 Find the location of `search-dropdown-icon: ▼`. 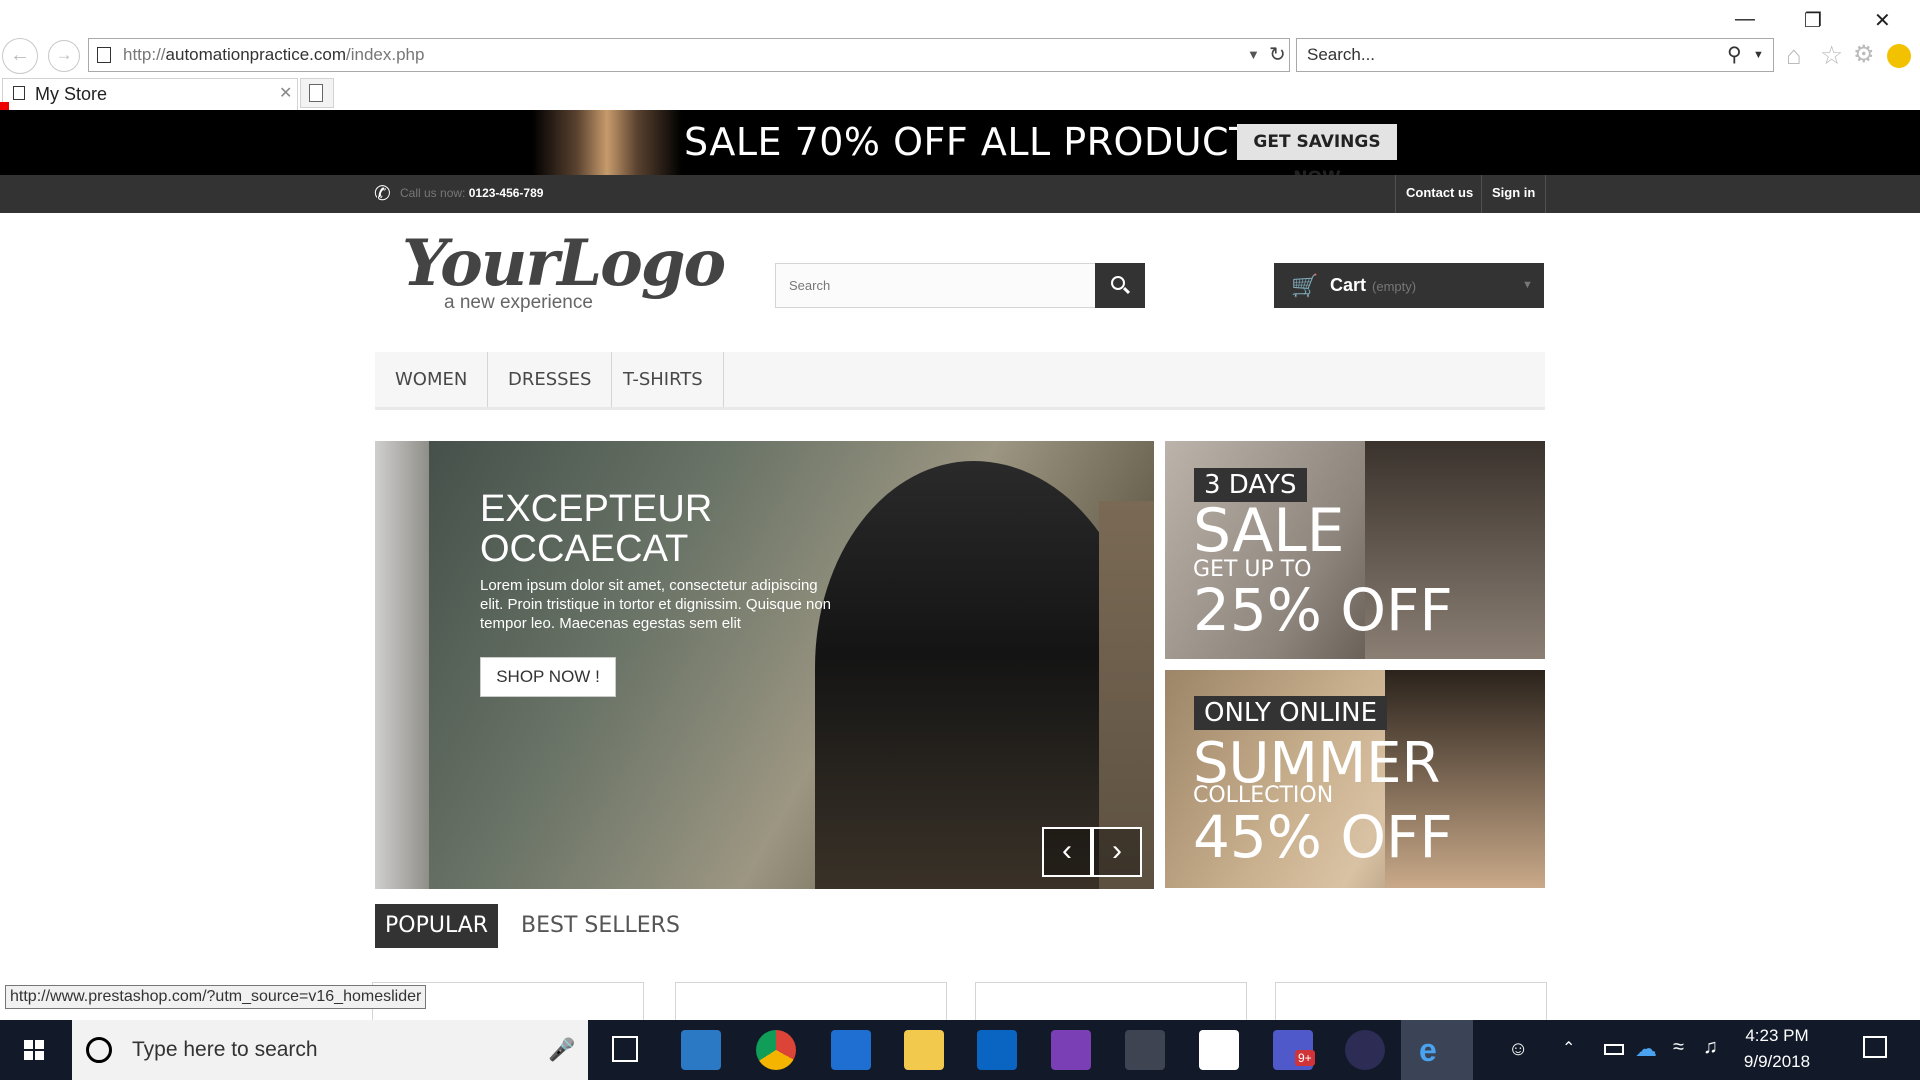

search-dropdown-icon: ▼ is located at coordinates (1758, 55).